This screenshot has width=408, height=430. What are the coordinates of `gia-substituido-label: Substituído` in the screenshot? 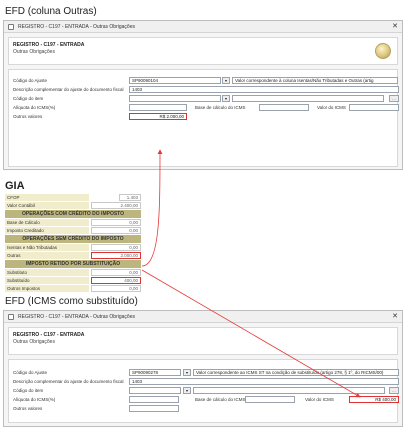 It's located at (47, 281).